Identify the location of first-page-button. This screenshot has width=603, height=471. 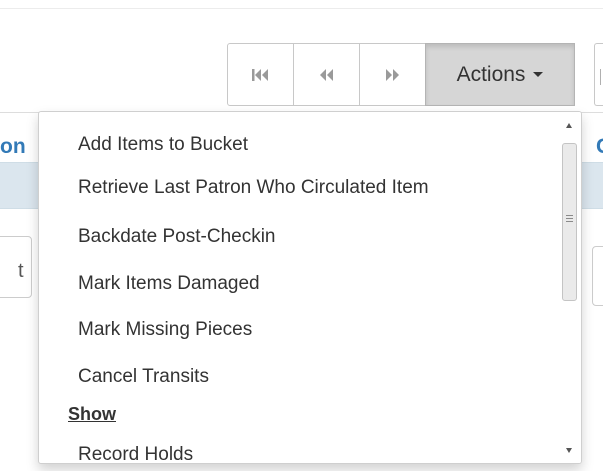
(260, 74).